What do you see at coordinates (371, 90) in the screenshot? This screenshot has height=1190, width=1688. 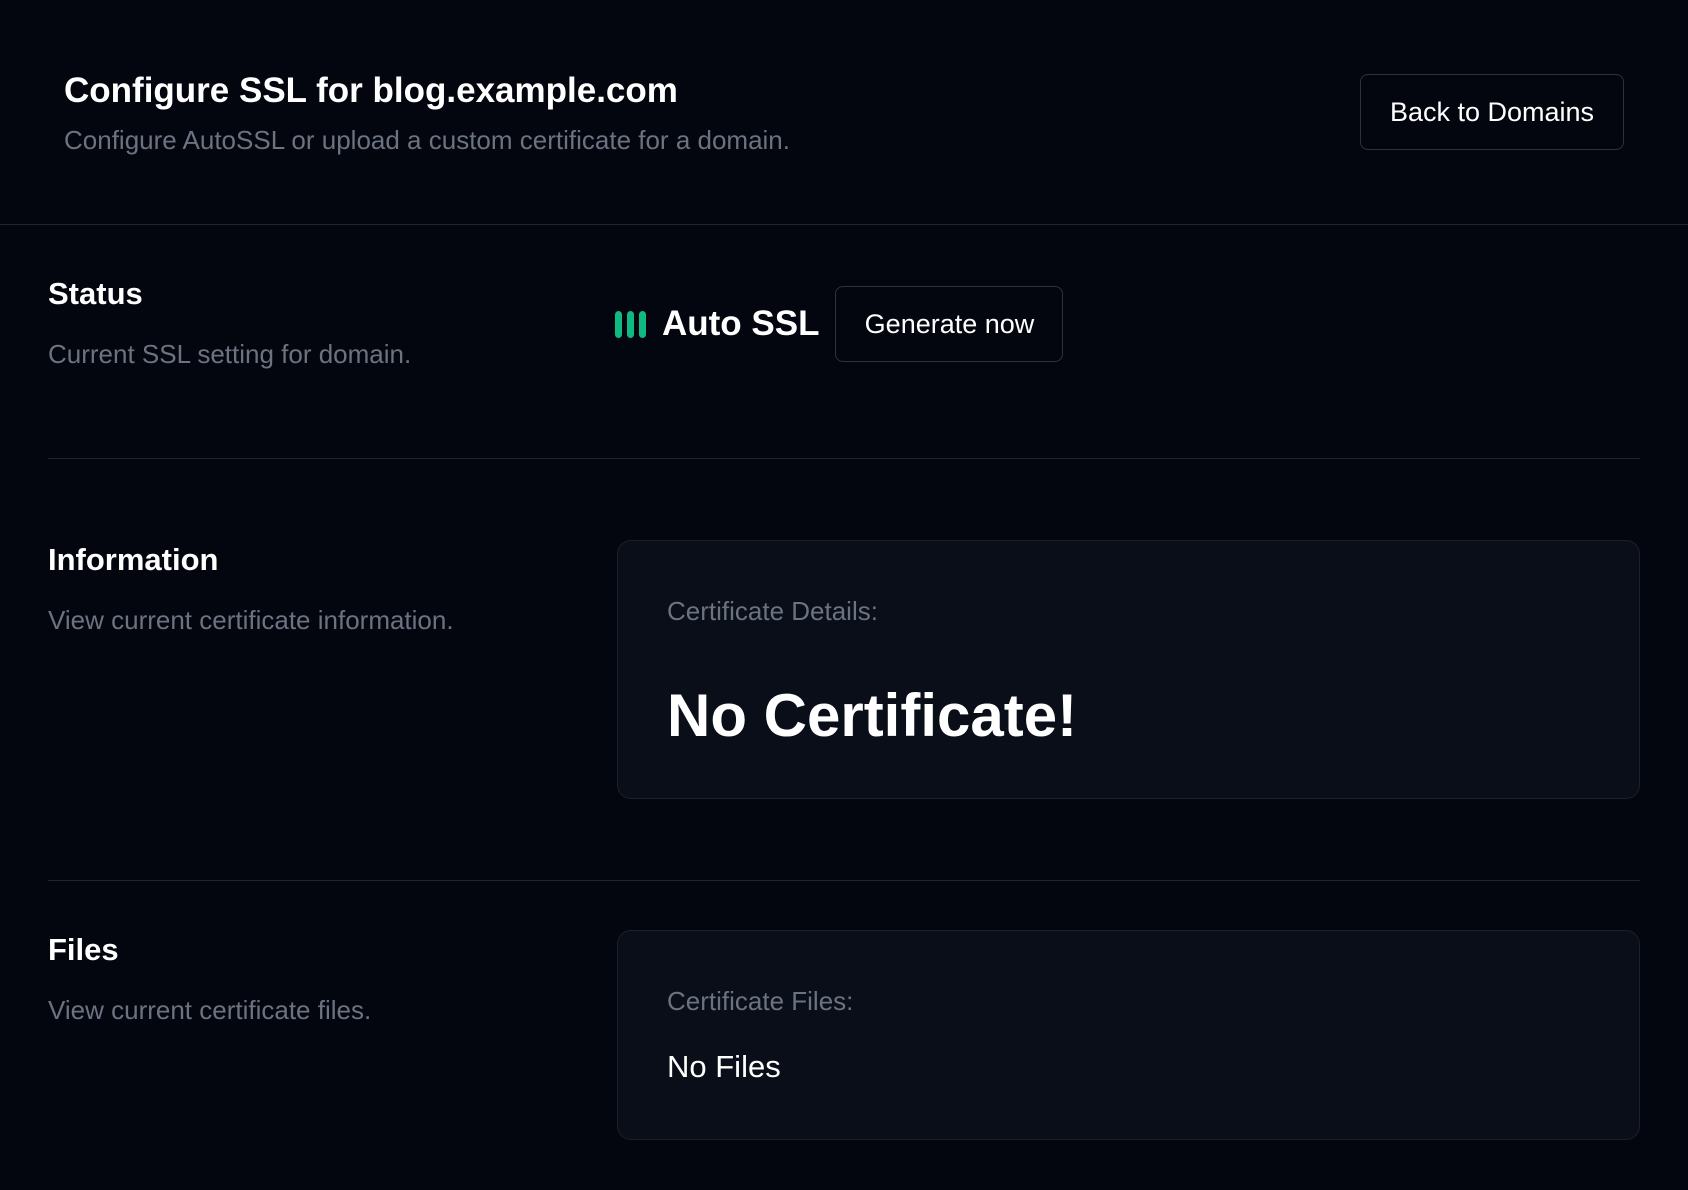 I see `page-title: Configure SSL for blog.example.com` at bounding box center [371, 90].